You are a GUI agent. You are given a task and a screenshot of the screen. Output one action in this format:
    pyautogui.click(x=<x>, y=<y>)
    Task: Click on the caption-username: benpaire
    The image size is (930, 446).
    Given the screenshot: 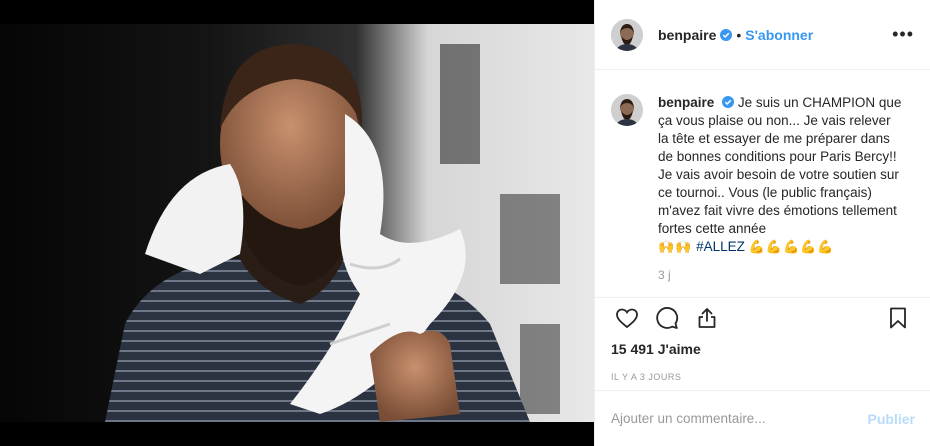 What is the action you would take?
    pyautogui.click(x=686, y=102)
    